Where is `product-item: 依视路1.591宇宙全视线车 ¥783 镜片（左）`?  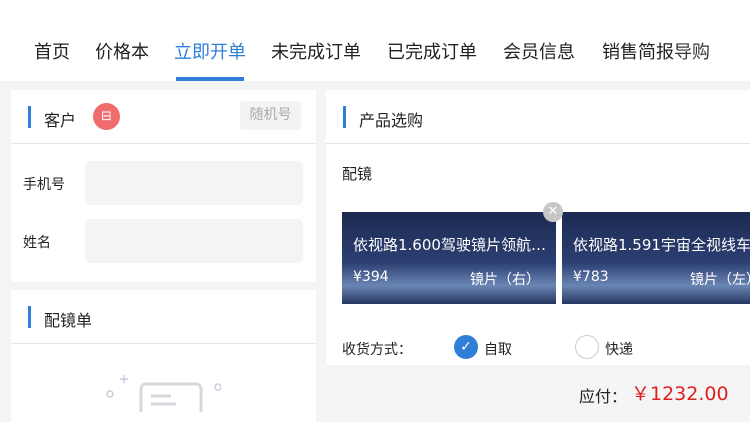
product-item: 依视路1.591宇宙全视线车 ¥783 镜片（左） is located at coordinates (656, 258).